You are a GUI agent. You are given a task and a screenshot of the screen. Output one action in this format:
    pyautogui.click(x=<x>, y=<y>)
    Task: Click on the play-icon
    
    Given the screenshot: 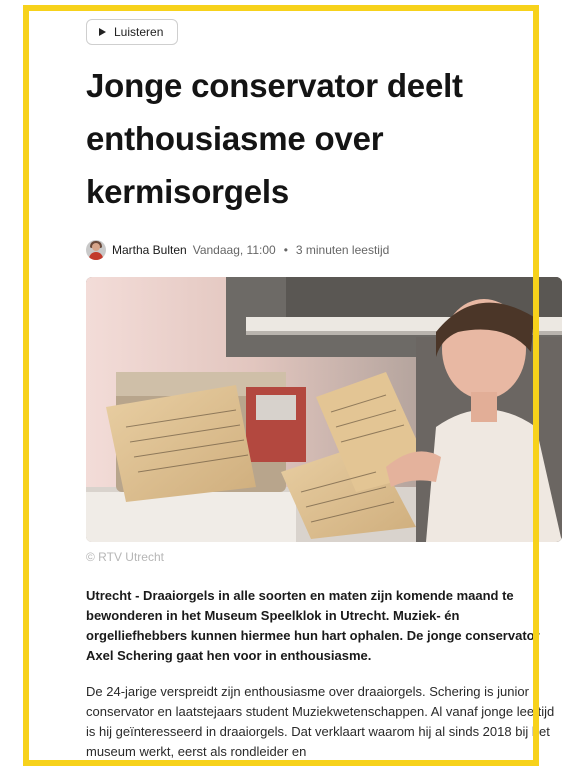 What is the action you would take?
    pyautogui.click(x=102, y=32)
    